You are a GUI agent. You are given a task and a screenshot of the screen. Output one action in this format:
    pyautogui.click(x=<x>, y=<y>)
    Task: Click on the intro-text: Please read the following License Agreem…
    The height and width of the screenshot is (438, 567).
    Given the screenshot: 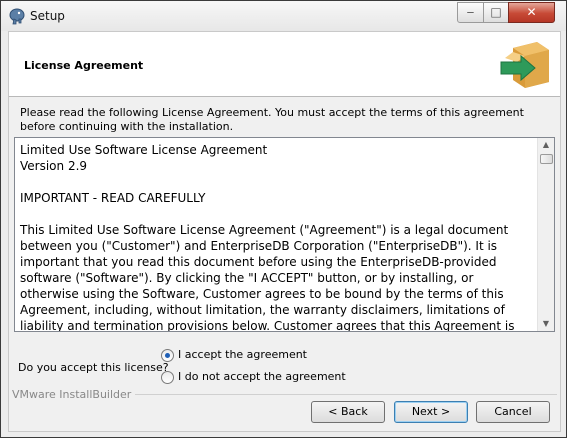 What is the action you would take?
    pyautogui.click(x=272, y=119)
    